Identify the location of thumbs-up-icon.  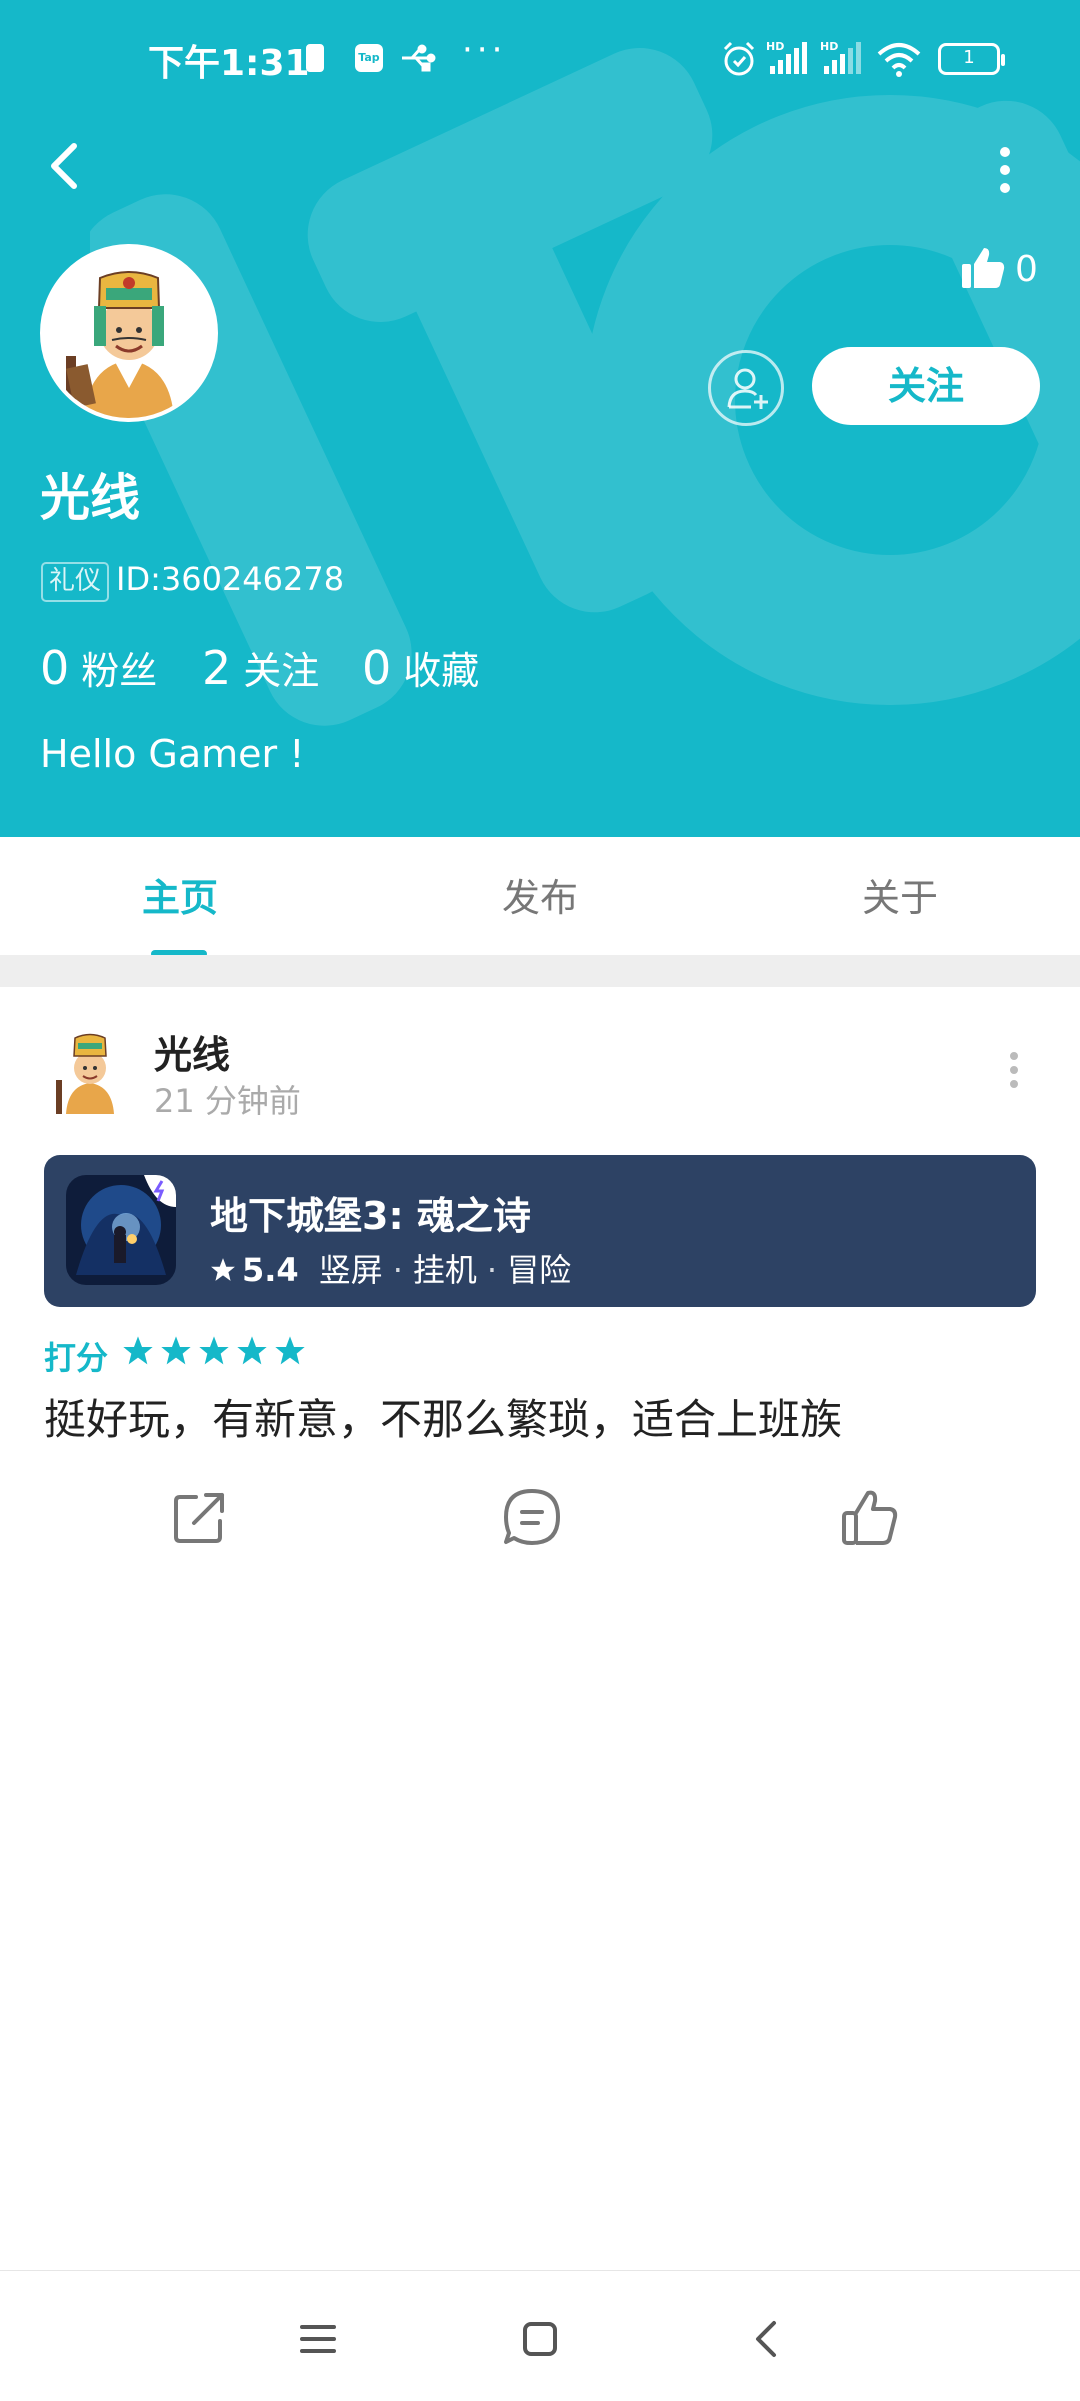
(983, 268).